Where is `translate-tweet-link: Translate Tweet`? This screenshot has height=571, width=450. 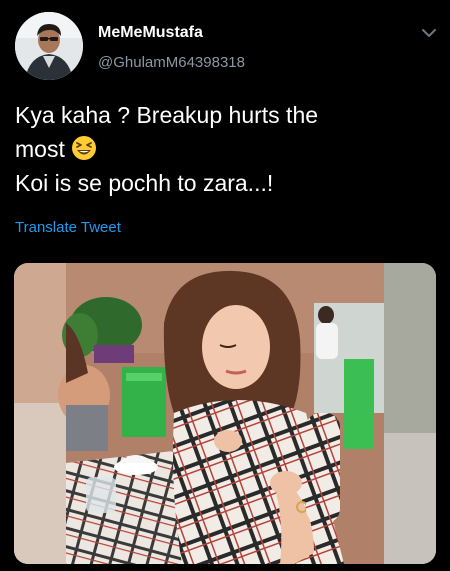
translate-tweet-link: Translate Tweet is located at coordinates (68, 227).